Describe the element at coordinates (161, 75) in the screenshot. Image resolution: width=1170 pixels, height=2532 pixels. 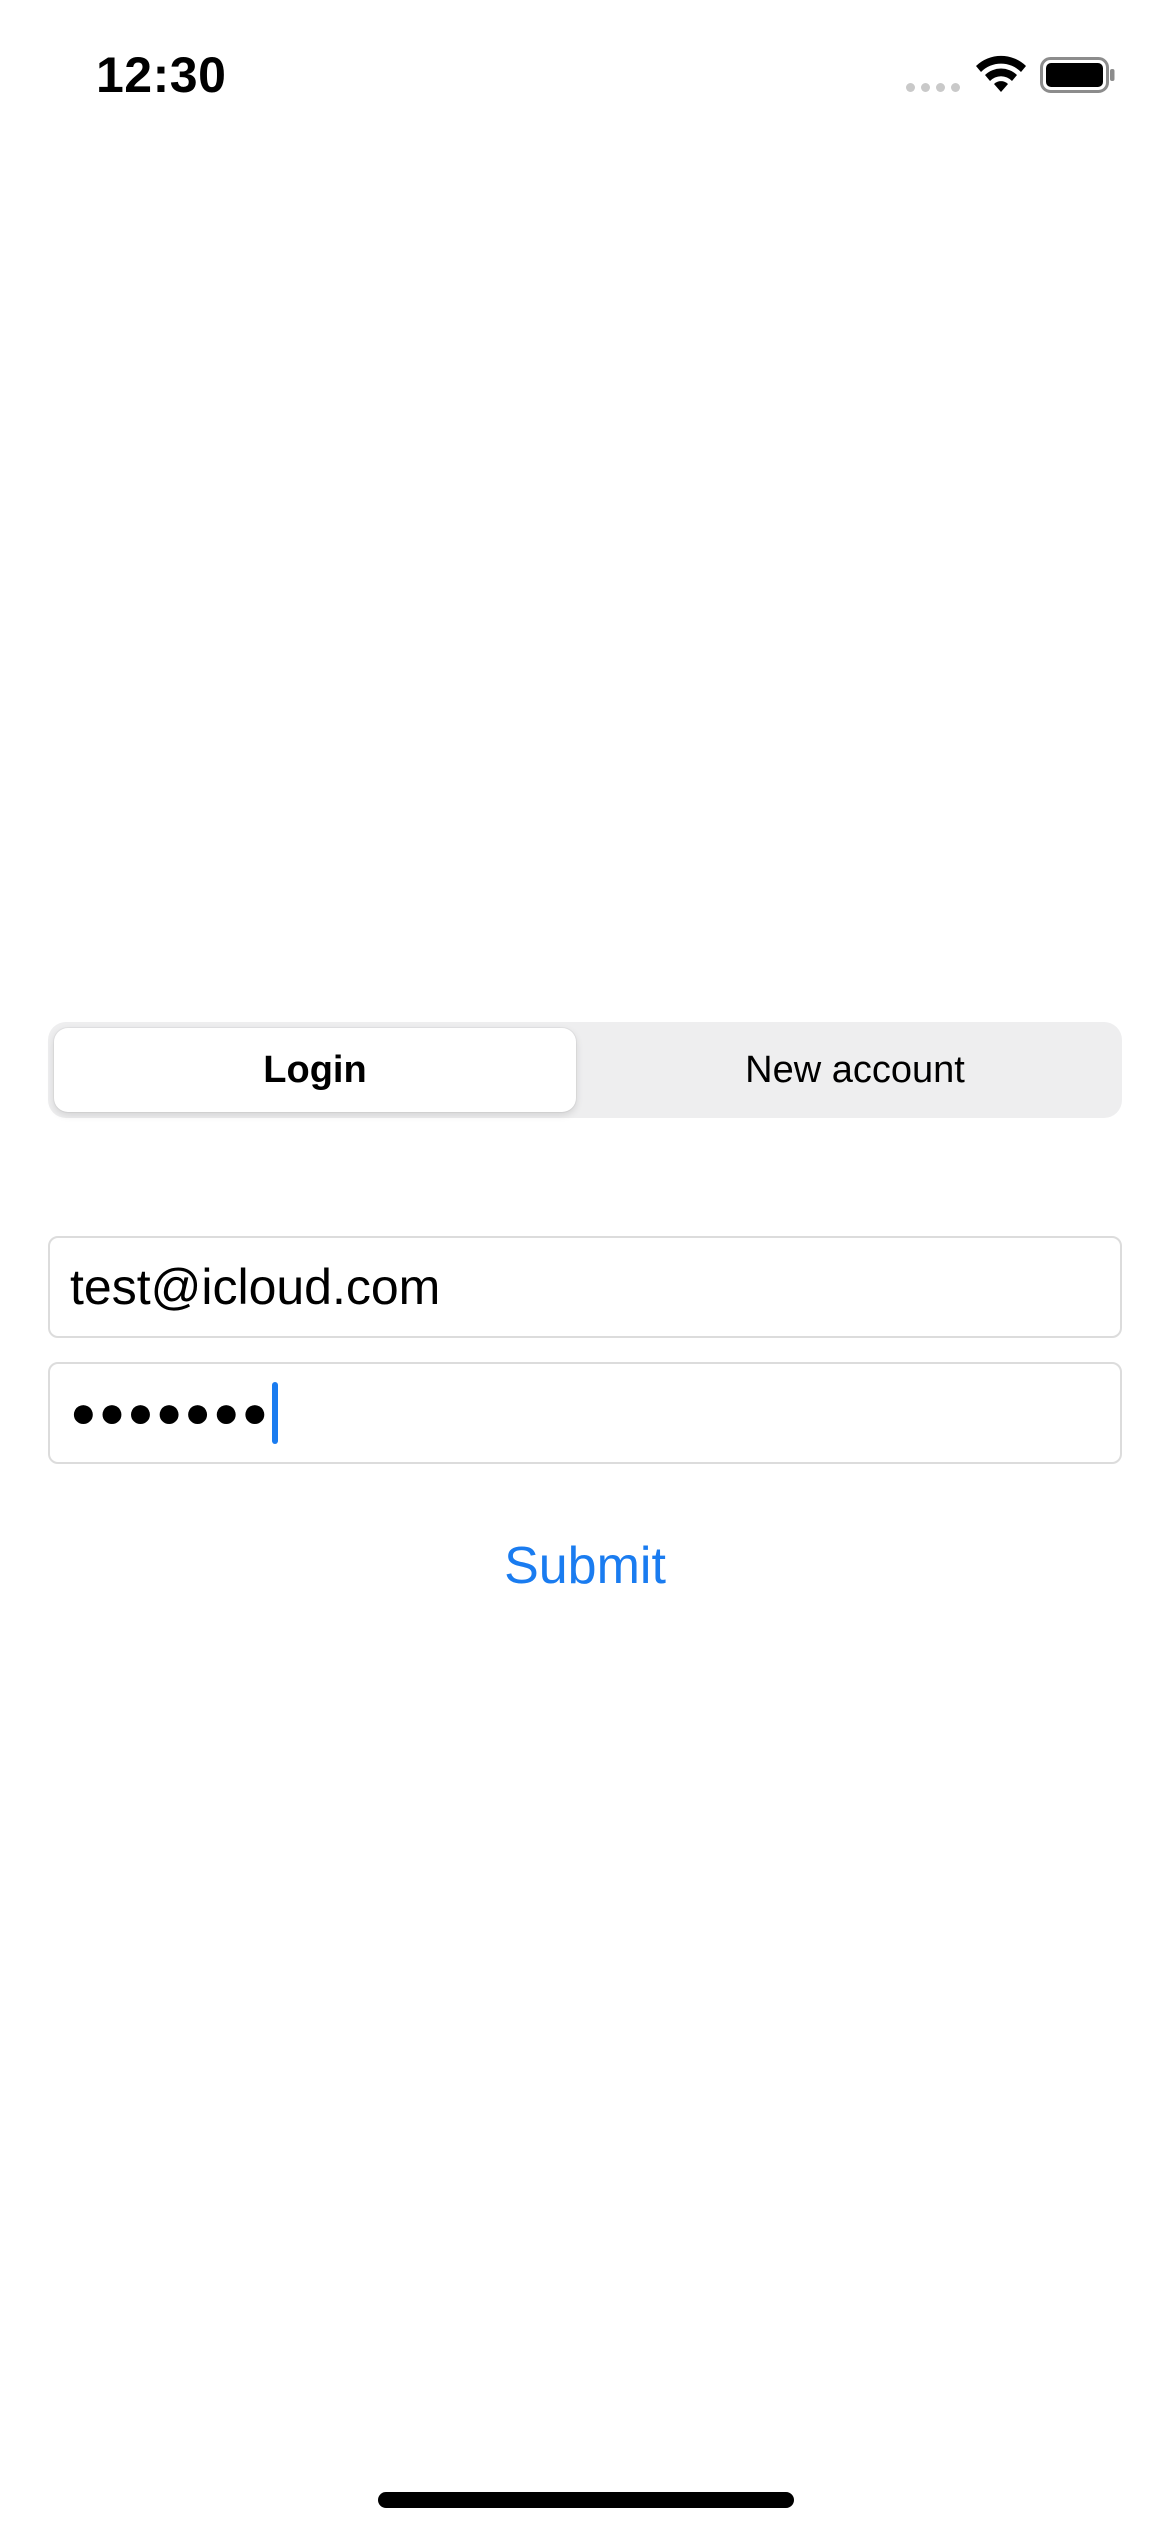
I see `status-time: 12:30` at that location.